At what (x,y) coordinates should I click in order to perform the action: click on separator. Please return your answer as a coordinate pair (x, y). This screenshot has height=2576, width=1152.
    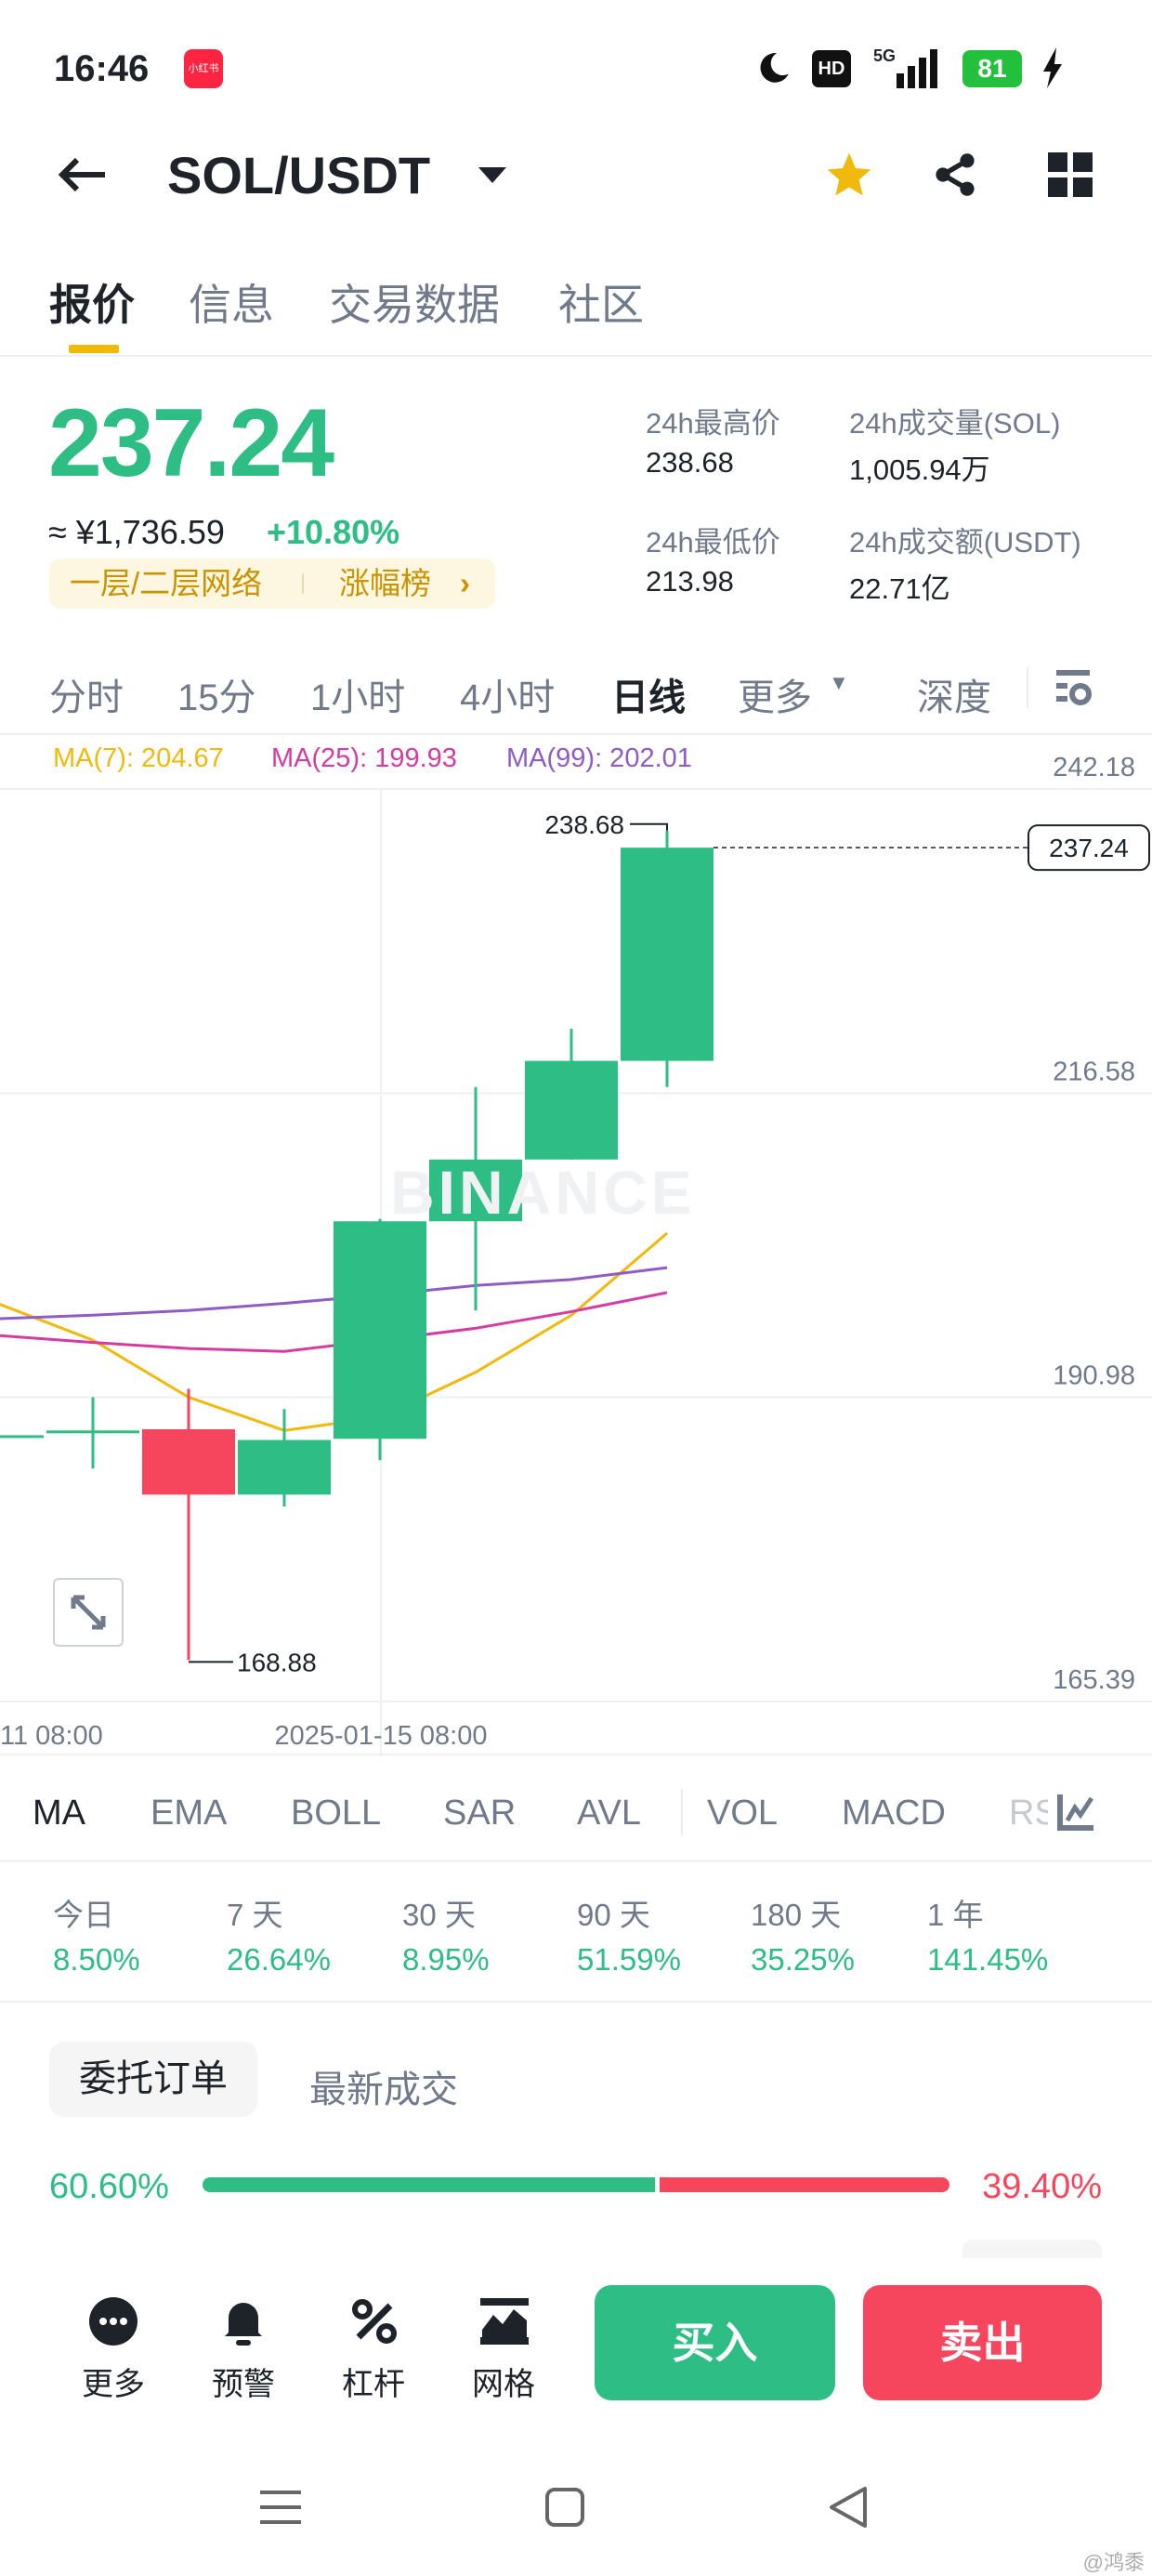
    Looking at the image, I should click on (682, 1812).